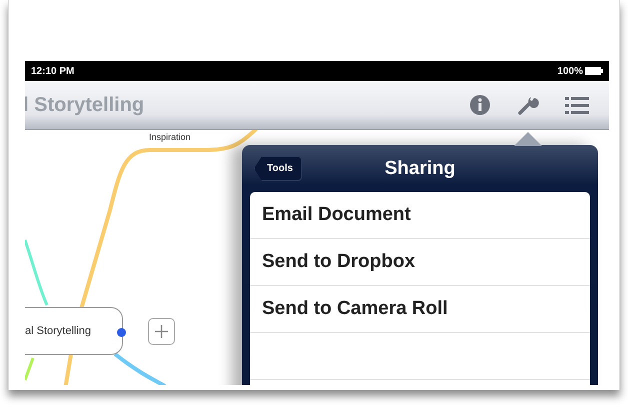  I want to click on mind-map-node: al Storytelling, so click(74, 331).